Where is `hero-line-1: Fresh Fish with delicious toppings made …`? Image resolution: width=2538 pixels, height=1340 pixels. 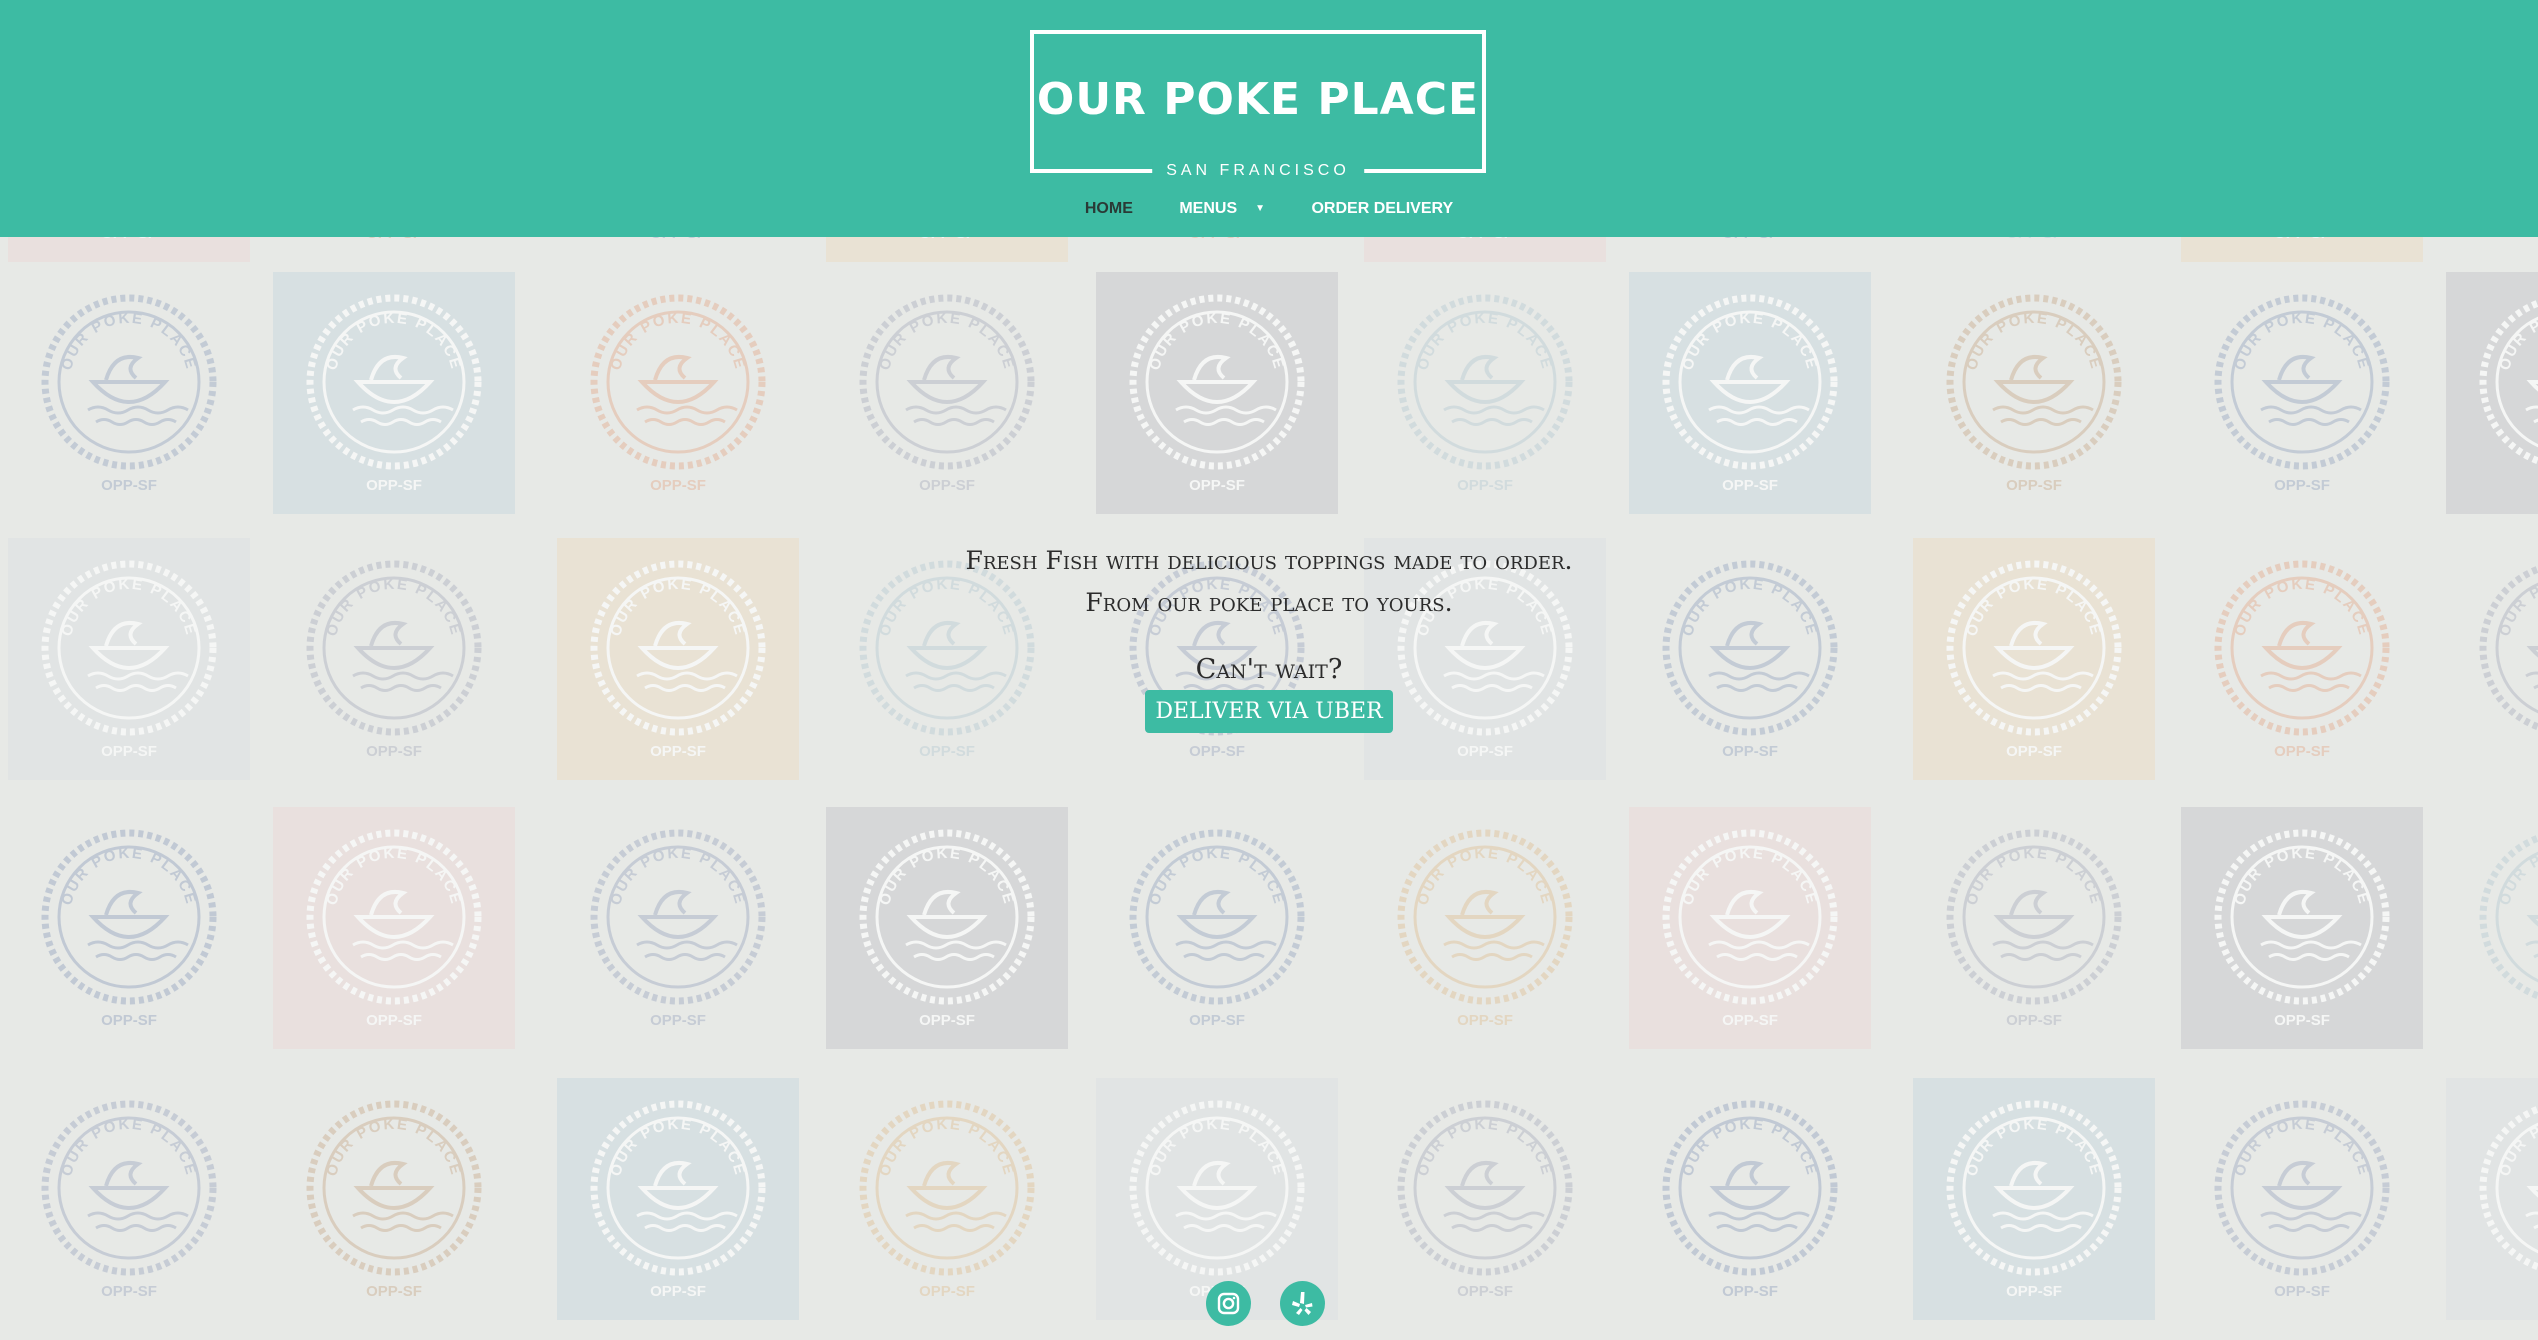 hero-line-1: Fresh Fish with delicious toppings made … is located at coordinates (1269, 560).